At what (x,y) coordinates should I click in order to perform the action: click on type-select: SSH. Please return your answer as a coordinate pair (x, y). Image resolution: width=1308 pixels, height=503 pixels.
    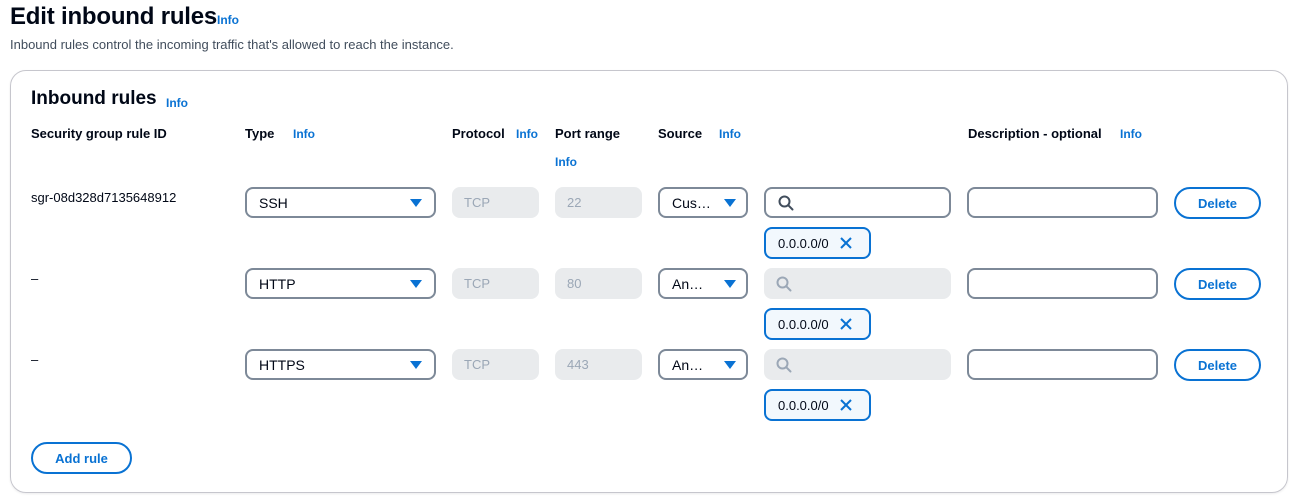
    Looking at the image, I should click on (340, 202).